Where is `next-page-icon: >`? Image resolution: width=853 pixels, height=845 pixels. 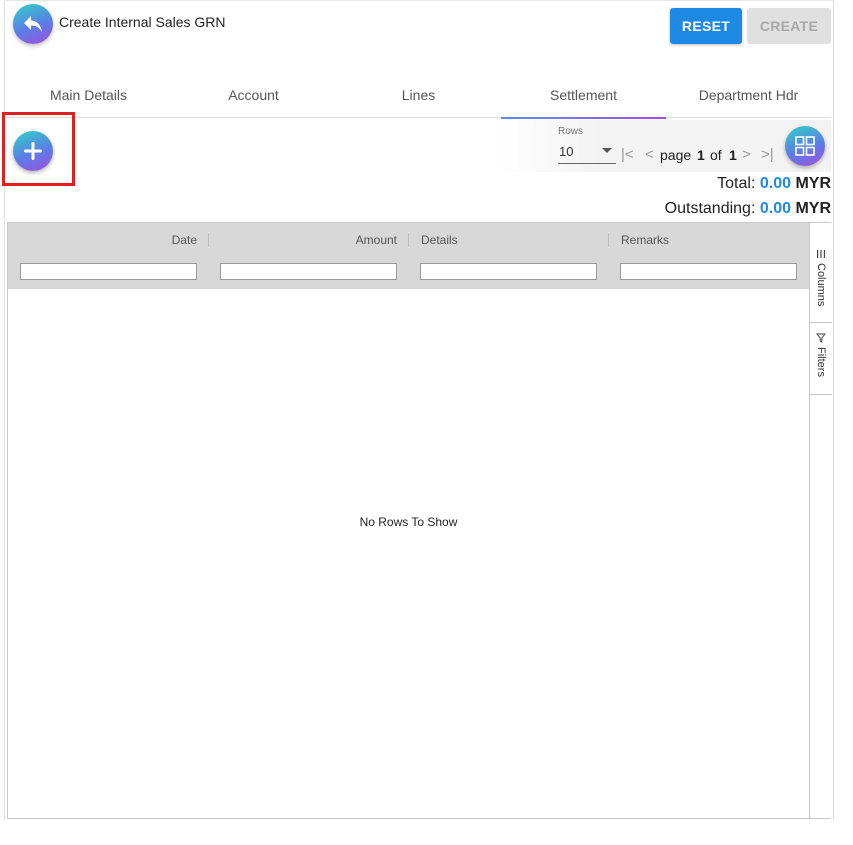 next-page-icon: > is located at coordinates (746, 155).